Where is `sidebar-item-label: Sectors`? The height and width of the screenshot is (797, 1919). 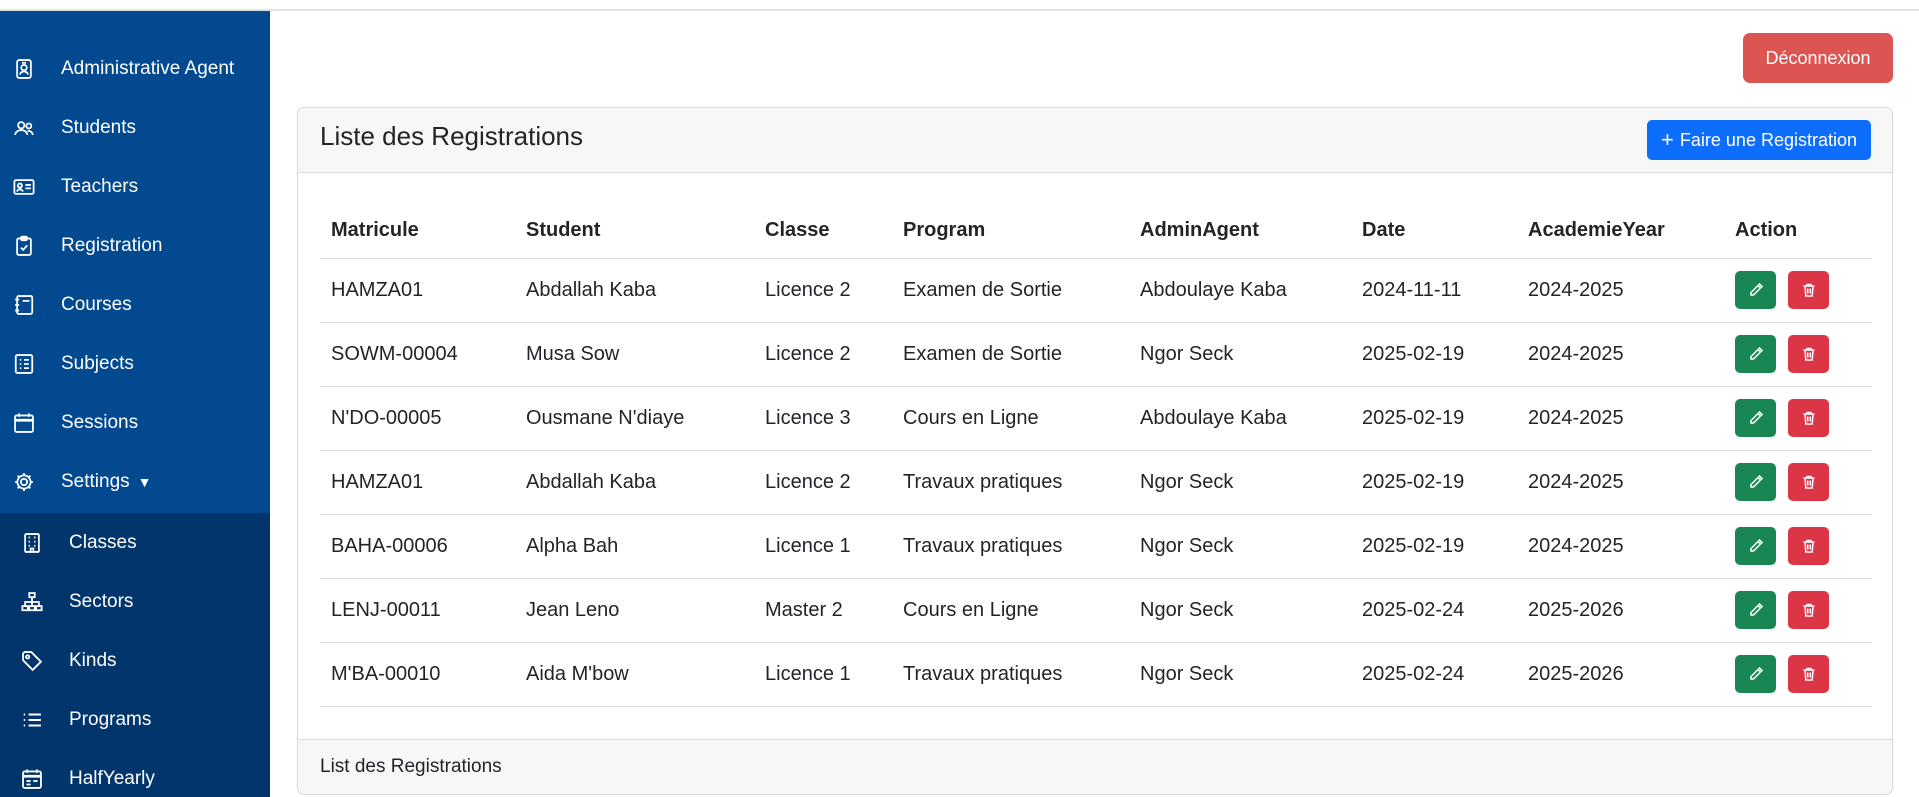 sidebar-item-label: Sectors is located at coordinates (101, 601).